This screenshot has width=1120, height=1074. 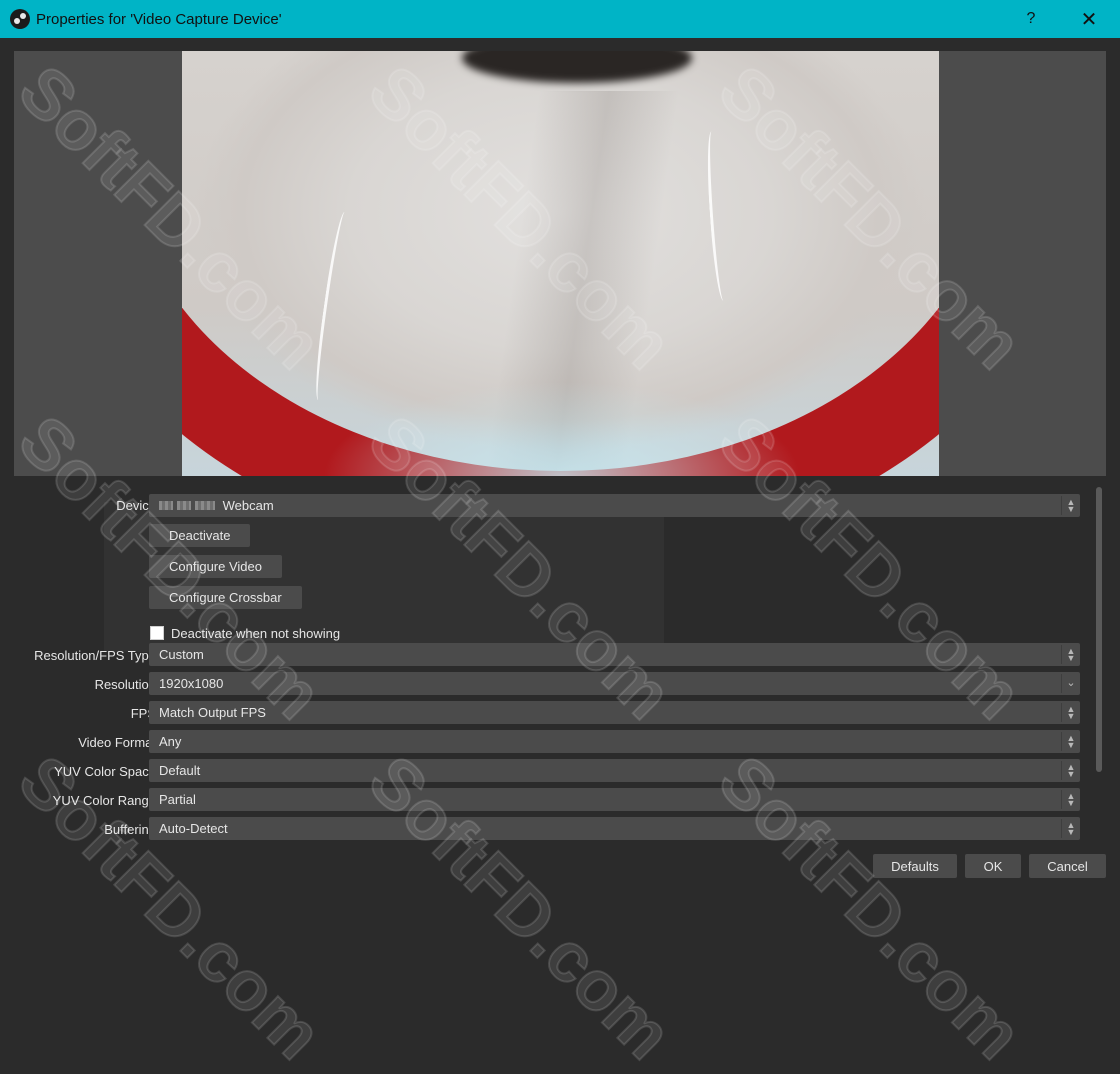 What do you see at coordinates (104, 800) in the screenshot?
I see `yuv-color-range-label: YUV Color Range` at bounding box center [104, 800].